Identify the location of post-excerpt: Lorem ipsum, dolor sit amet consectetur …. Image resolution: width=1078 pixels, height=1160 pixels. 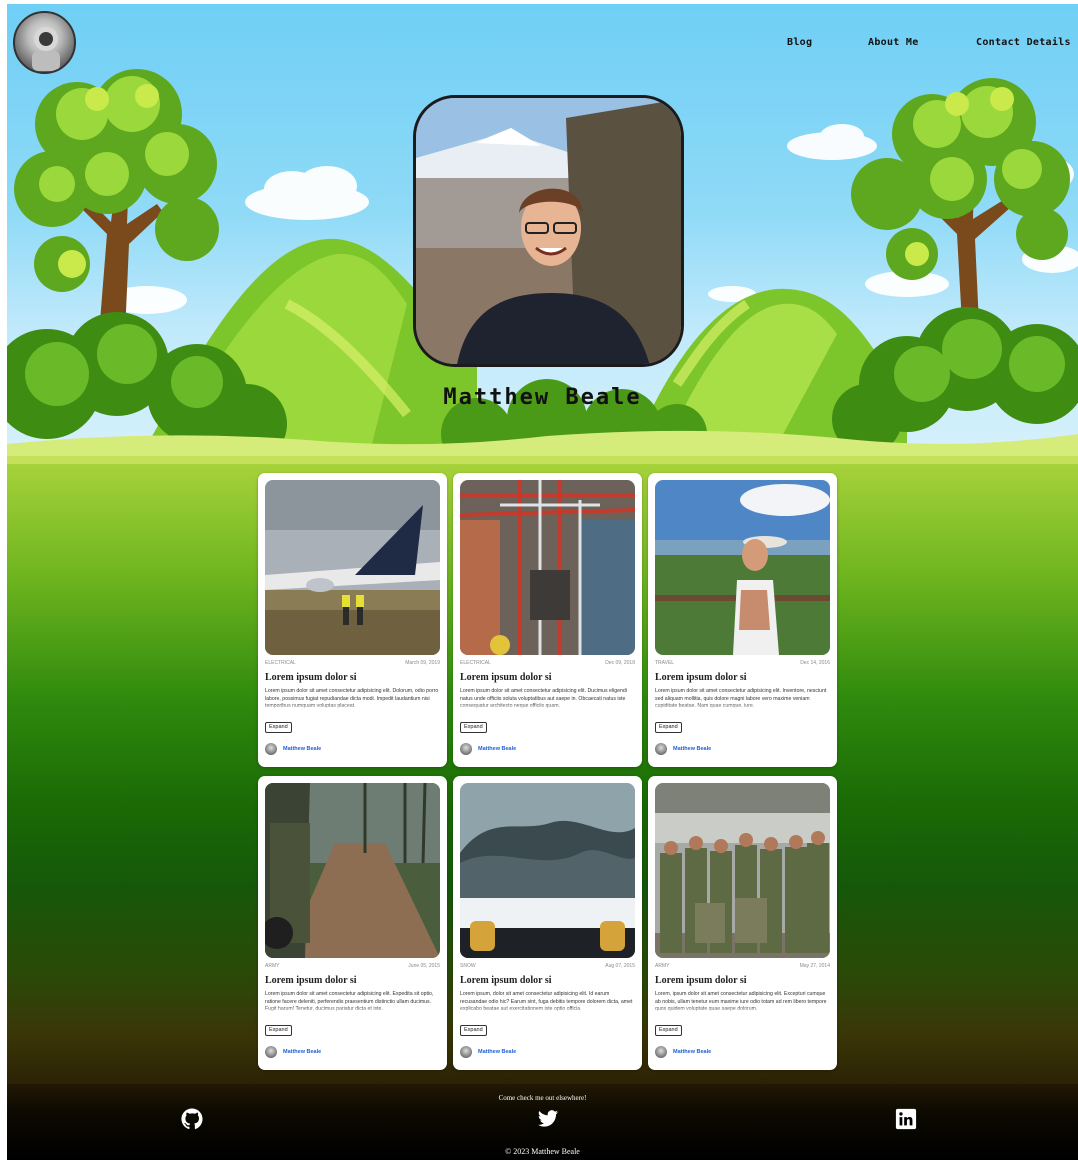
(547, 1003).